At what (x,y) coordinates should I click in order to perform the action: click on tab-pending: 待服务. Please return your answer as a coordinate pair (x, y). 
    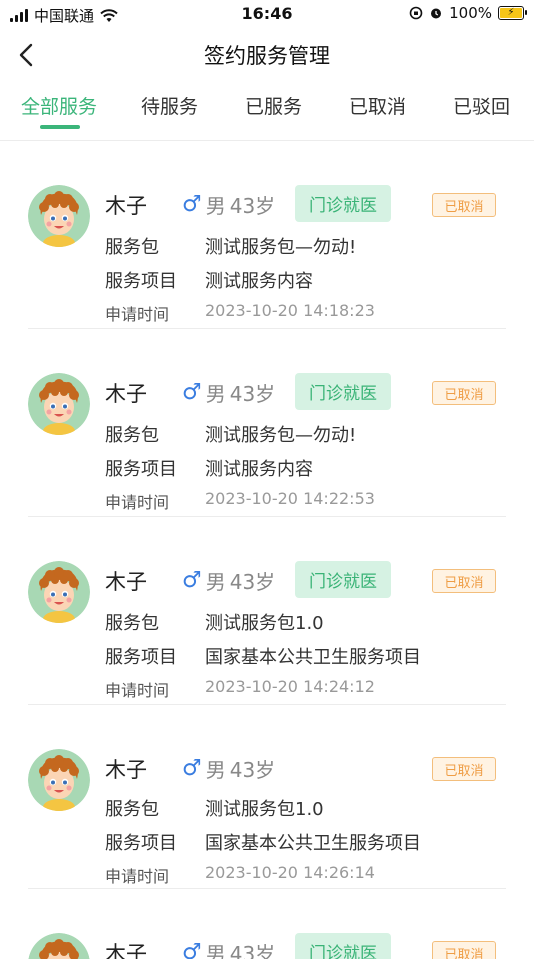
    Looking at the image, I should click on (169, 105).